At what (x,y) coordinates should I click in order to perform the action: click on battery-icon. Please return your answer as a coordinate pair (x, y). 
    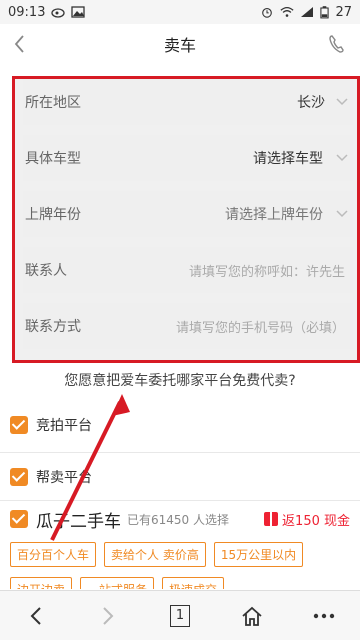
    Looking at the image, I should click on (325, 11).